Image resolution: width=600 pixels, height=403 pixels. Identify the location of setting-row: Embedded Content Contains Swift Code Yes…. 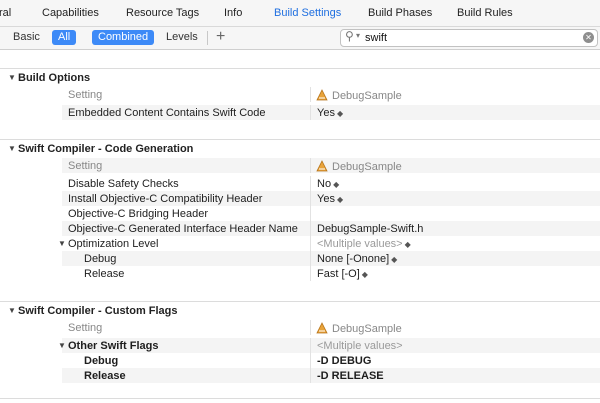
(331, 112).